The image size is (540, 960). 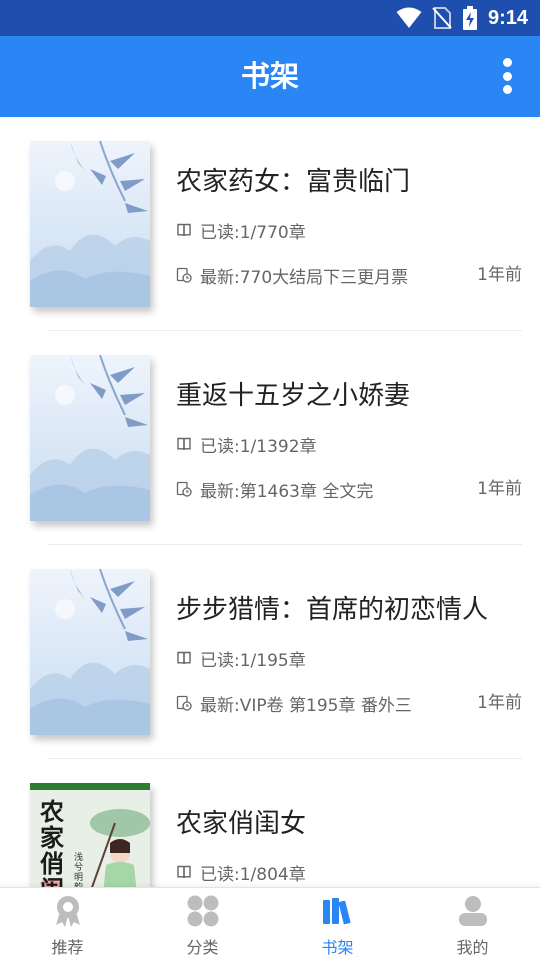 I want to click on book-list-item: 农家俏闺女浅兮明韵农家俏闺女已读:1/804章, so click(x=270, y=823).